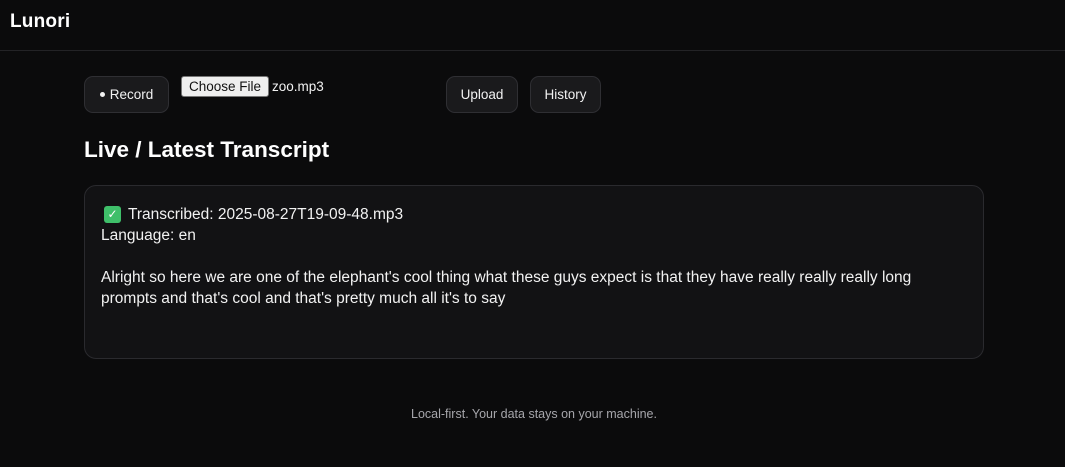 This screenshot has width=1065, height=467. I want to click on check-mark-icon: ✓, so click(112, 214).